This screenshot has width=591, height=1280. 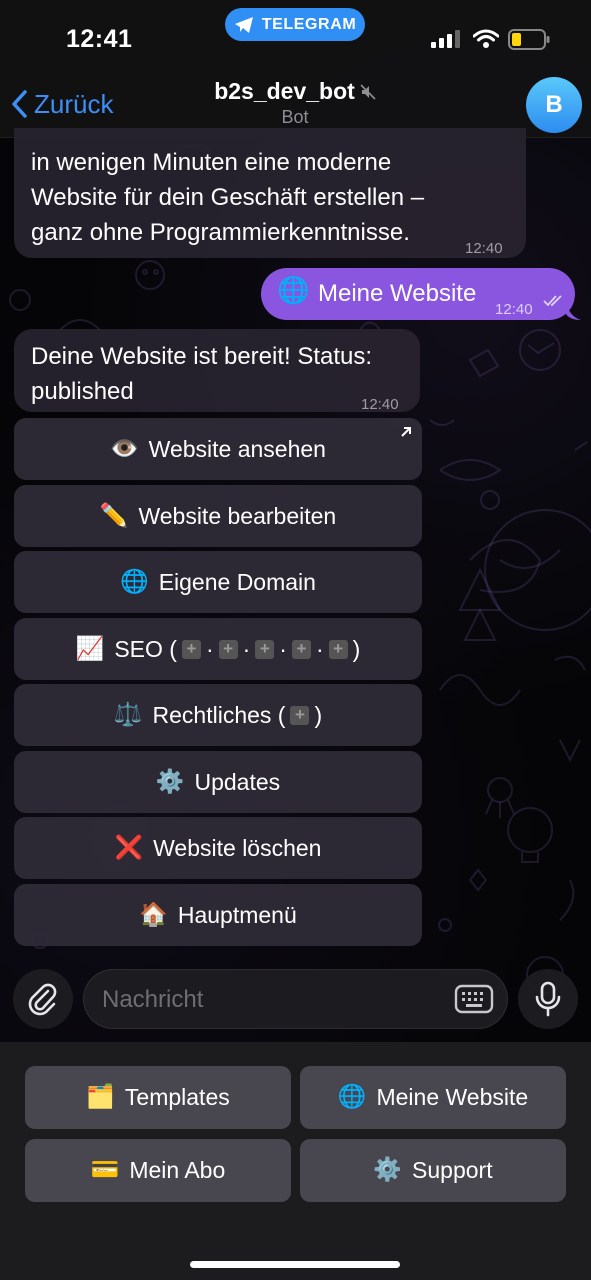 I want to click on templates-button: 🗂️ Templates, so click(x=158, y=1097).